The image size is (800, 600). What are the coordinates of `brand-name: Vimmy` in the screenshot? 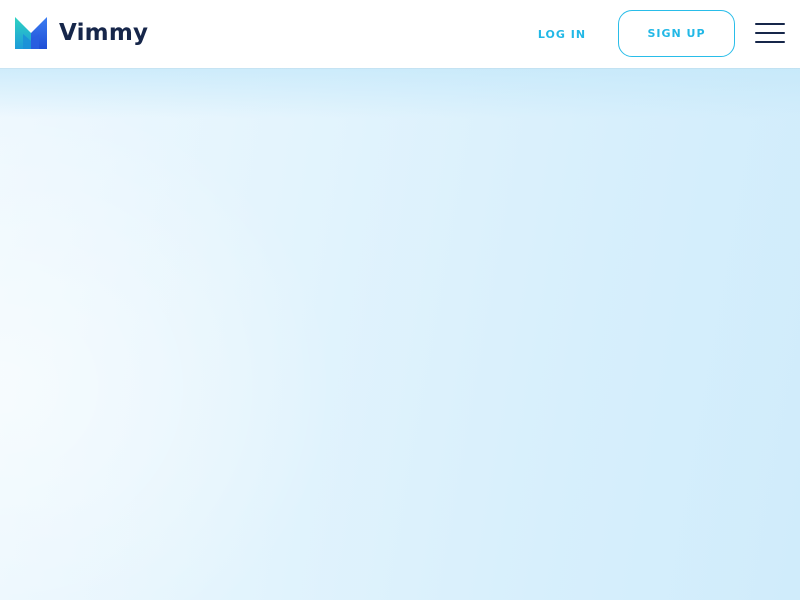 It's located at (104, 33).